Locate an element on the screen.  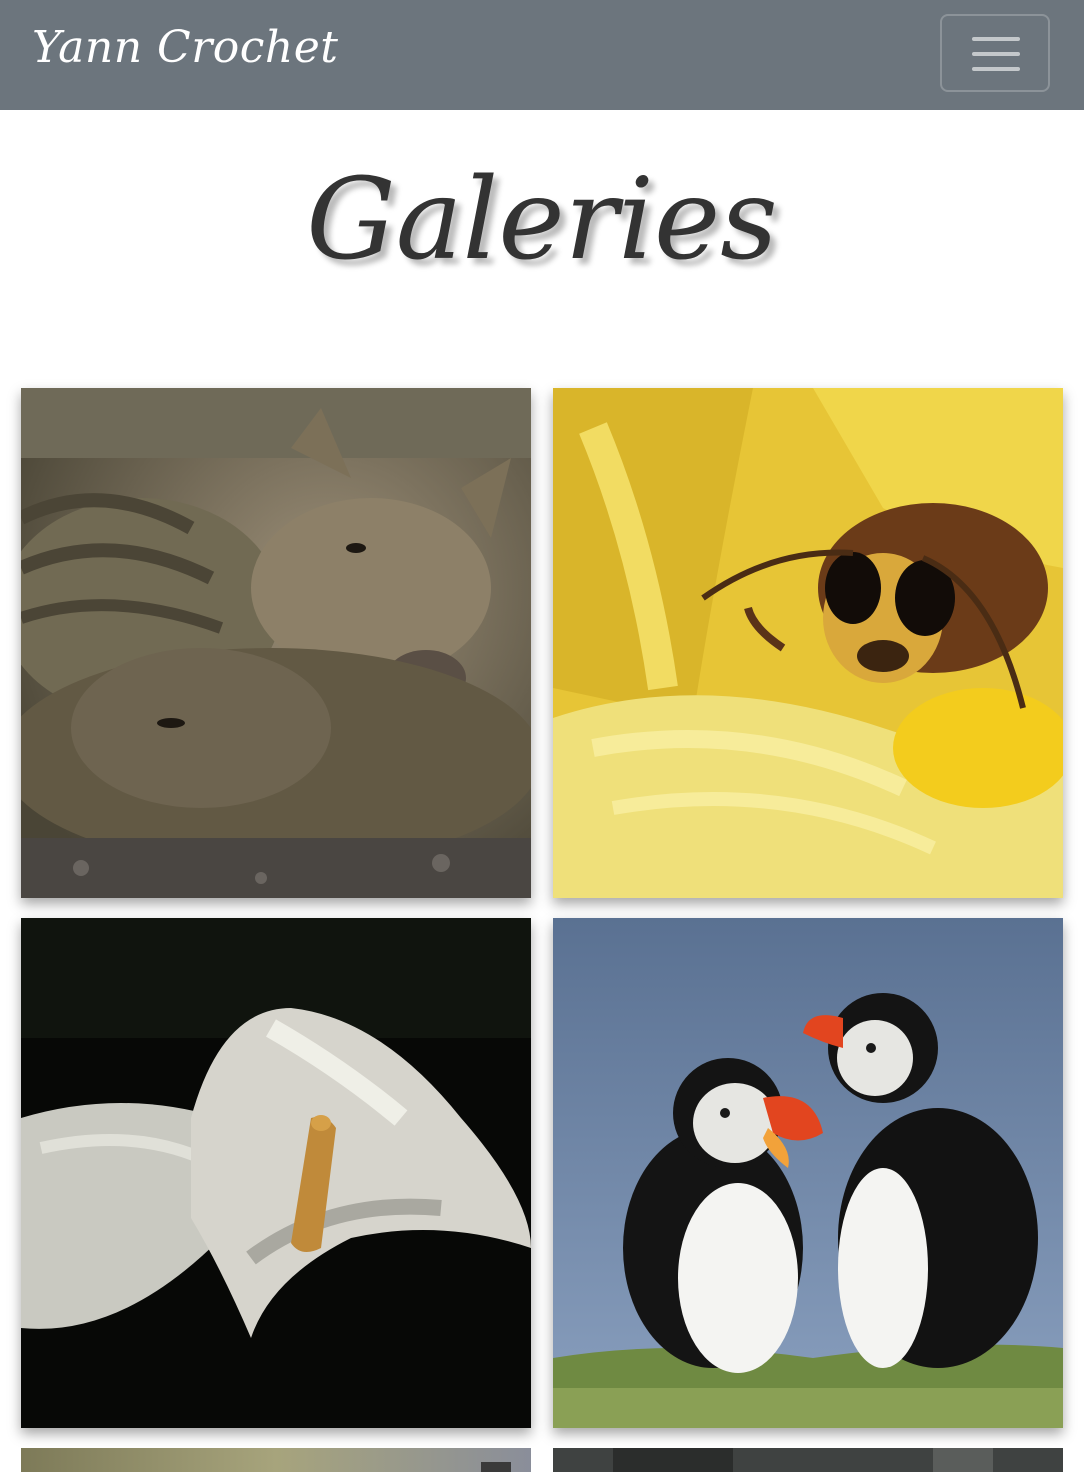
brand-link: Yann Crochet is located at coordinates (185, 47).